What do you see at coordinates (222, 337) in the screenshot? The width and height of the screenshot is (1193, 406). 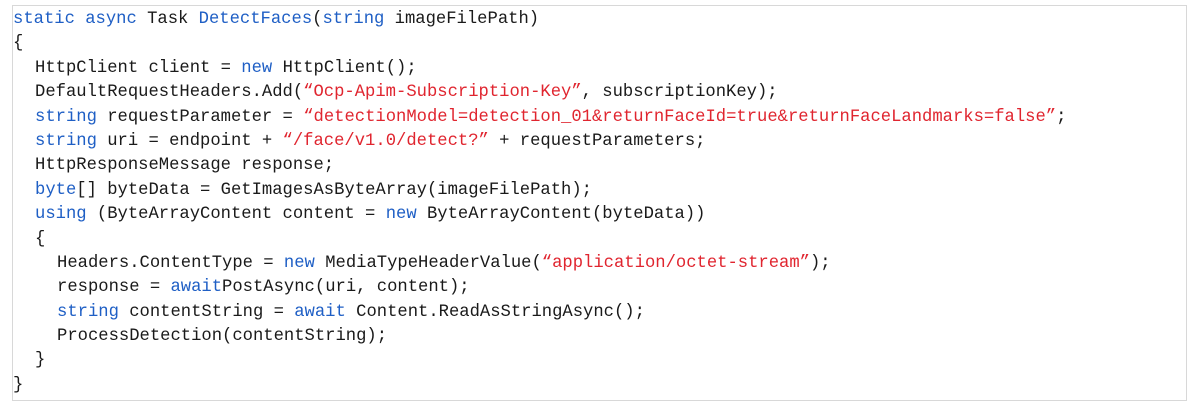 I see `code-text: ProcessDetection(contentString);` at bounding box center [222, 337].